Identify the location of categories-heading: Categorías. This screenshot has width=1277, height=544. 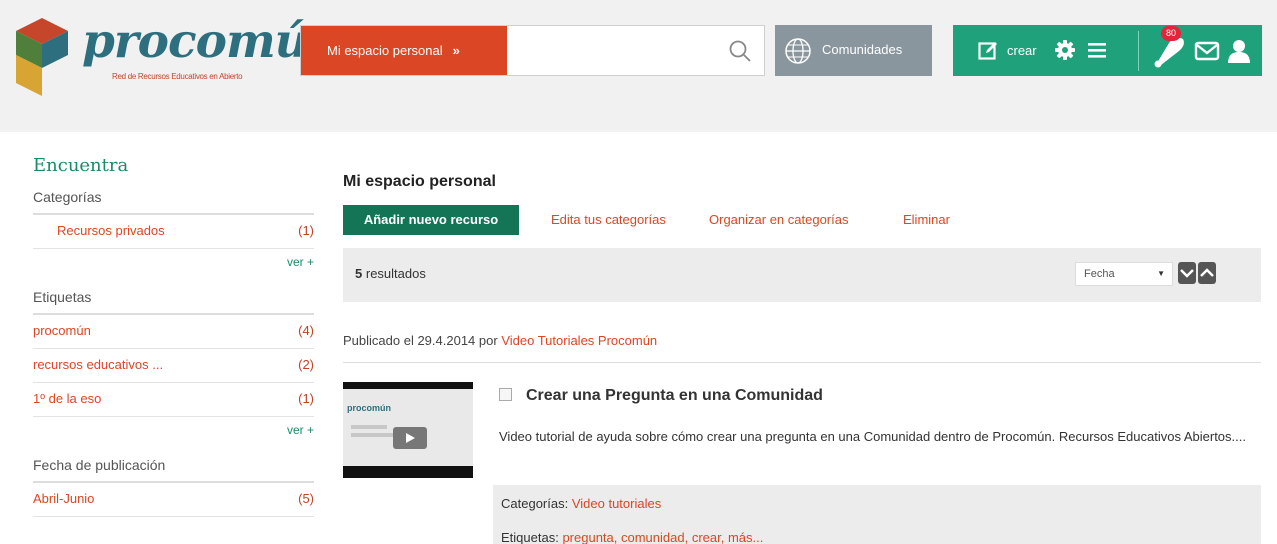
(173, 202).